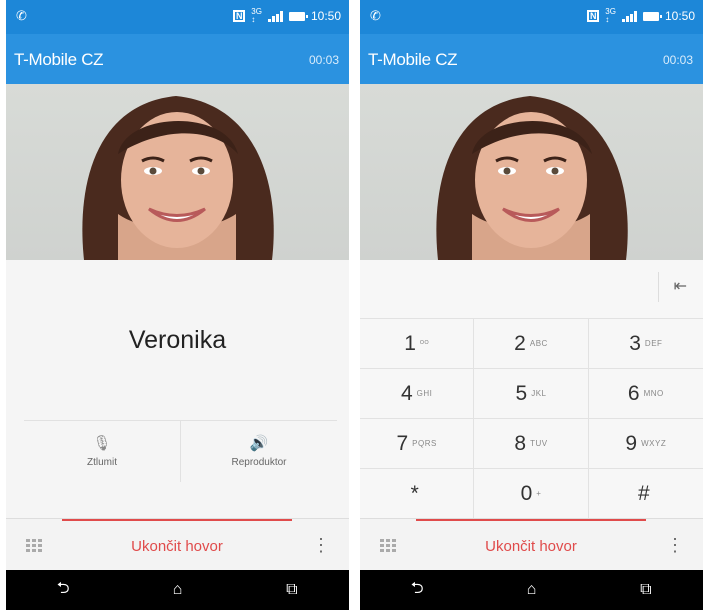  What do you see at coordinates (635, 343) in the screenshot?
I see `dial-key-digit: 3` at bounding box center [635, 343].